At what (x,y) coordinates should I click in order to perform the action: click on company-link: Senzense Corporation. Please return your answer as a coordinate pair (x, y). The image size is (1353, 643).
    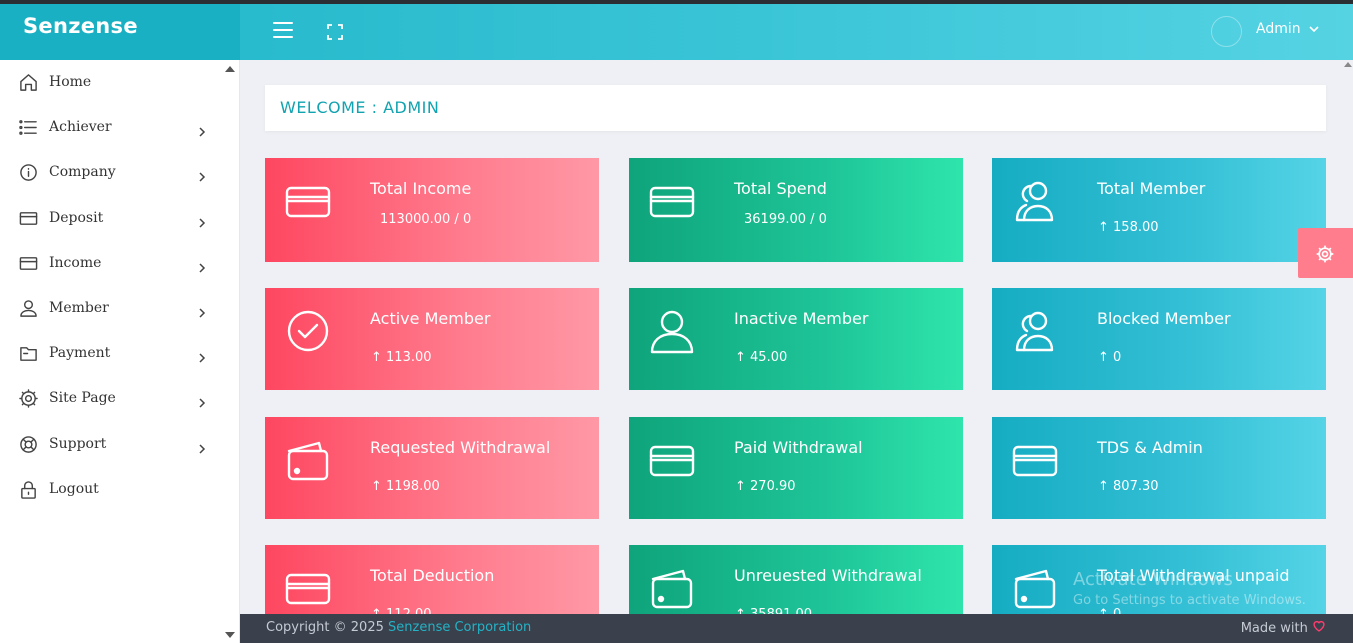
    Looking at the image, I should click on (459, 627).